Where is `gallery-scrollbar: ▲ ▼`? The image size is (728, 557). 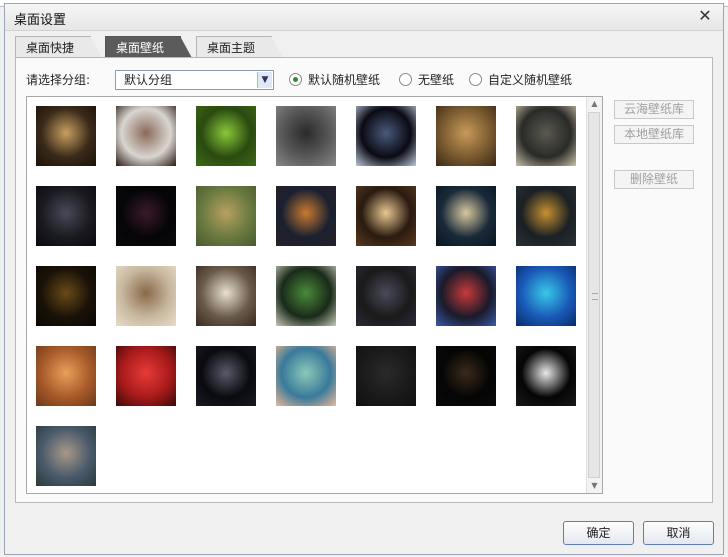 gallery-scrollbar: ▲ ▼ is located at coordinates (594, 295).